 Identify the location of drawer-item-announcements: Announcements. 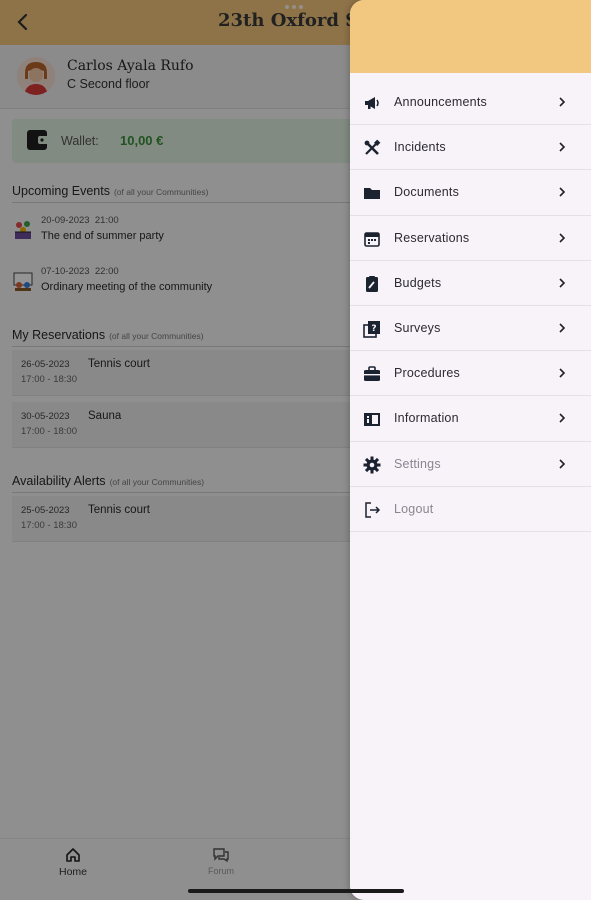
(470, 103).